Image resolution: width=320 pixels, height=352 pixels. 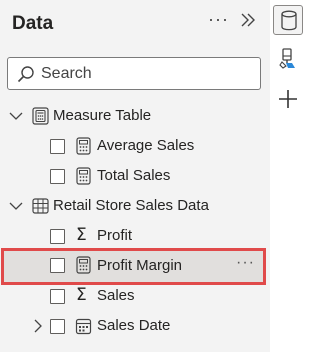 I want to click on chevron-double-right-icon, so click(x=248, y=20).